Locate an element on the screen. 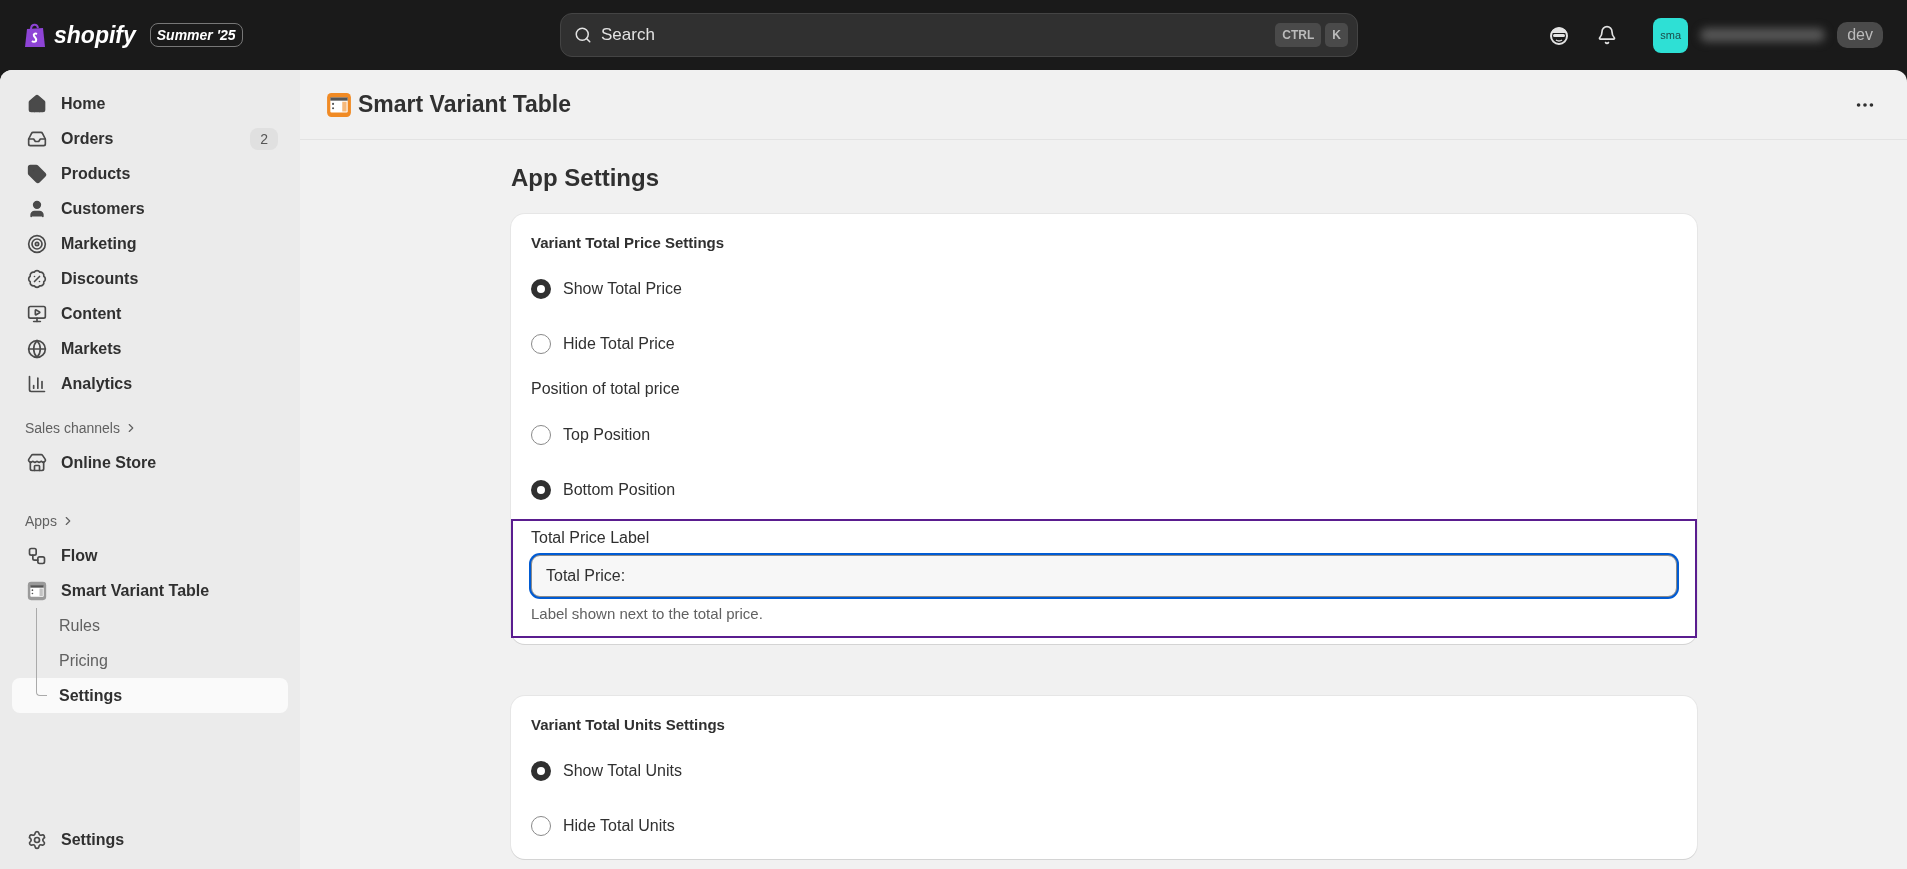 The height and width of the screenshot is (869, 1907). nav-item: Marketing is located at coordinates (150, 243).